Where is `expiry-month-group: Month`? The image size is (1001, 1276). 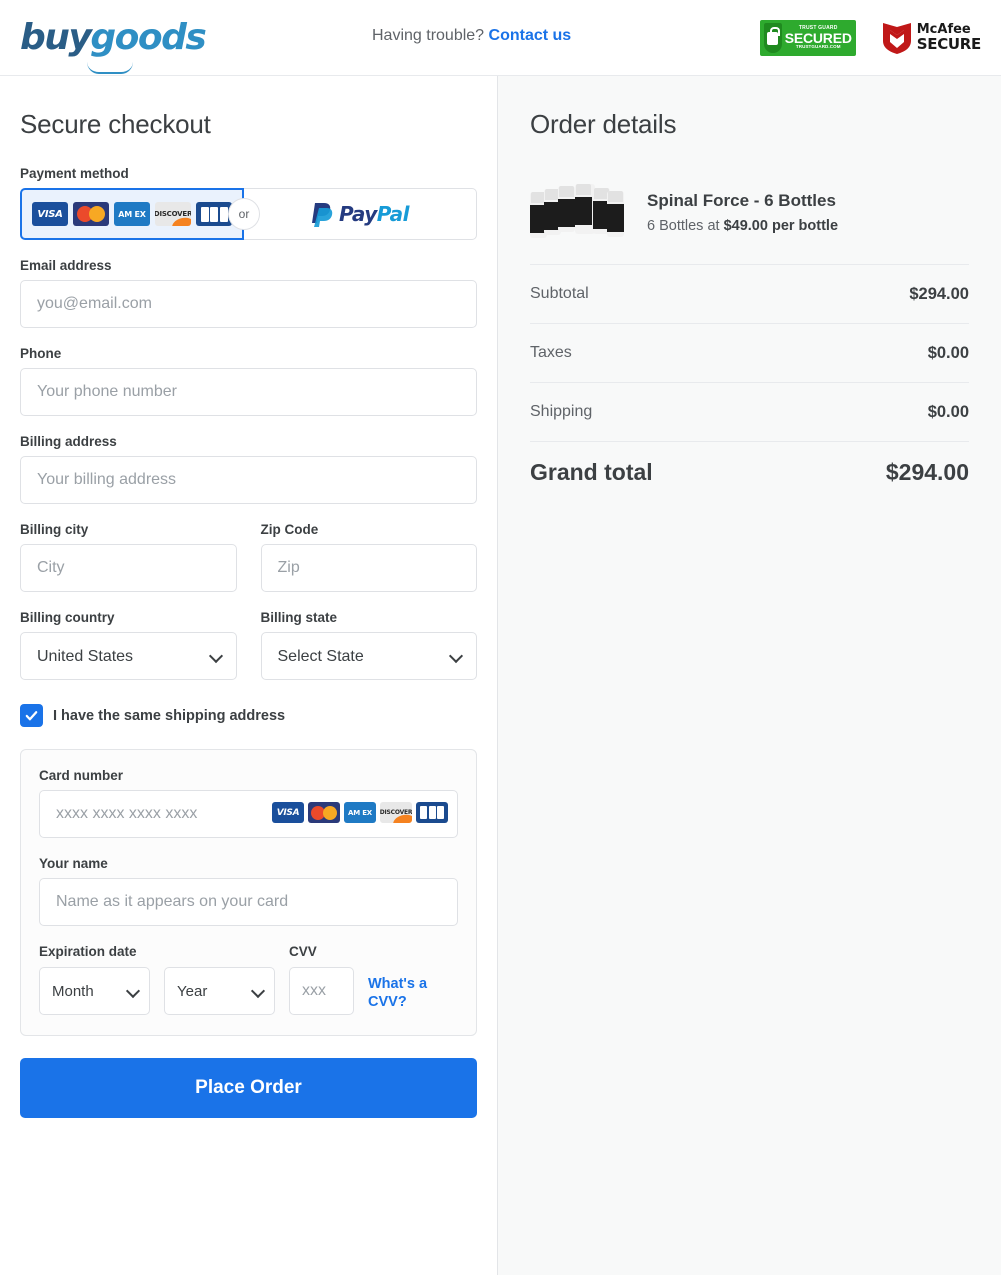
expiry-month-group: Month is located at coordinates (94, 991).